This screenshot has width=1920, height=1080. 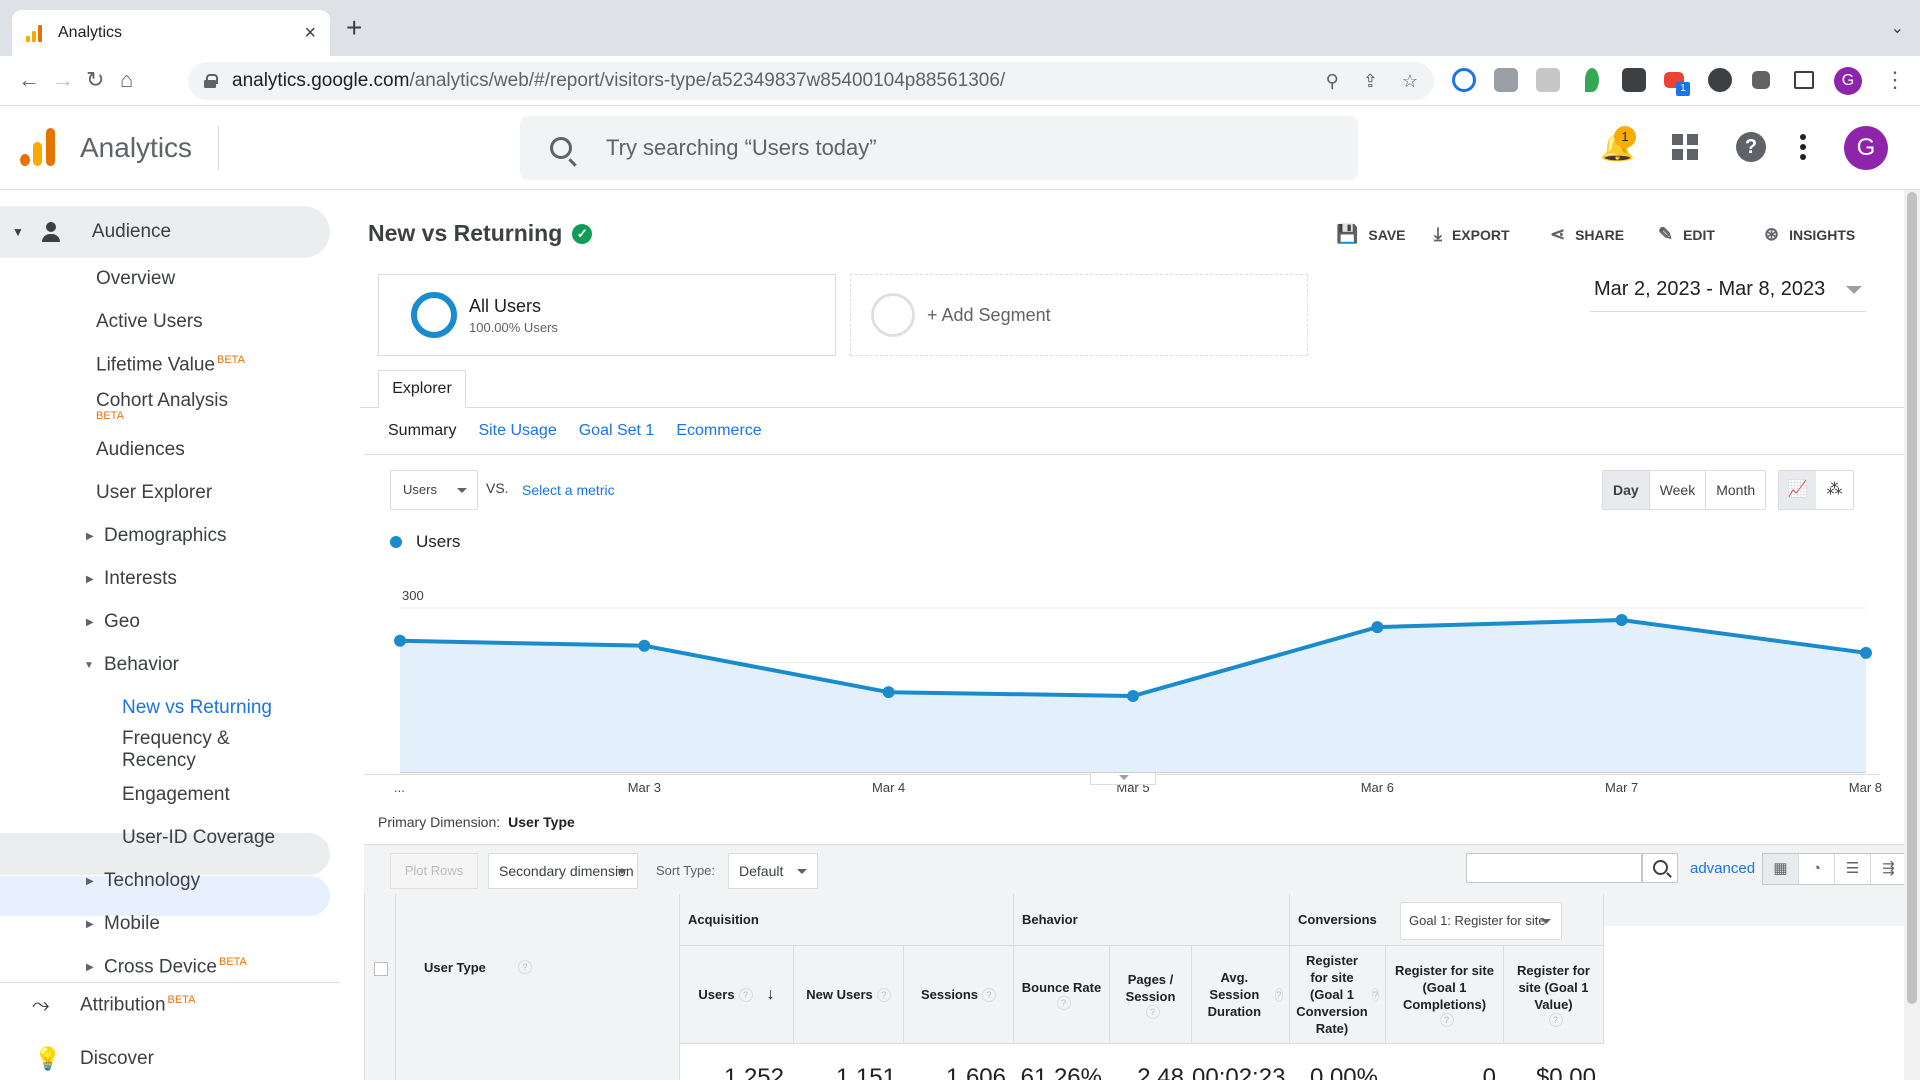 What do you see at coordinates (434, 490) in the screenshot?
I see `metric-select: Users` at bounding box center [434, 490].